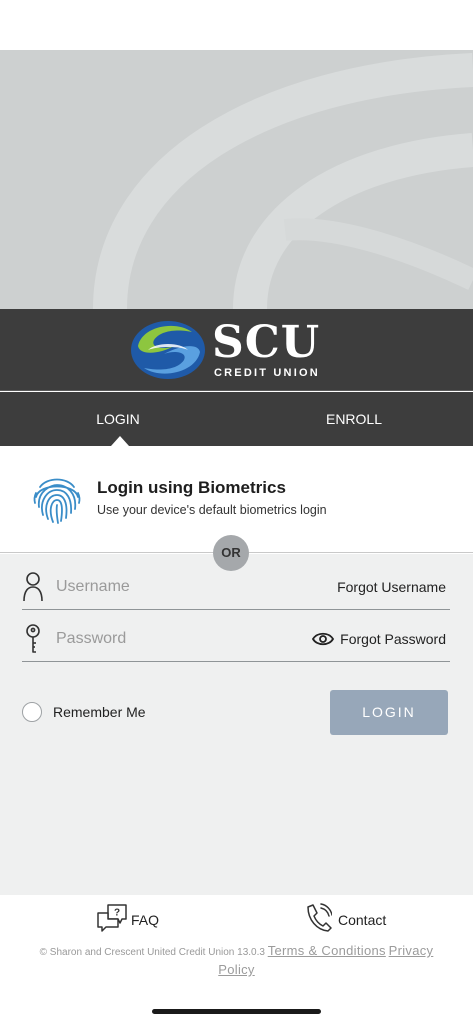 The height and width of the screenshot is (1024, 473). I want to click on login-button: LOGIN, so click(389, 712).